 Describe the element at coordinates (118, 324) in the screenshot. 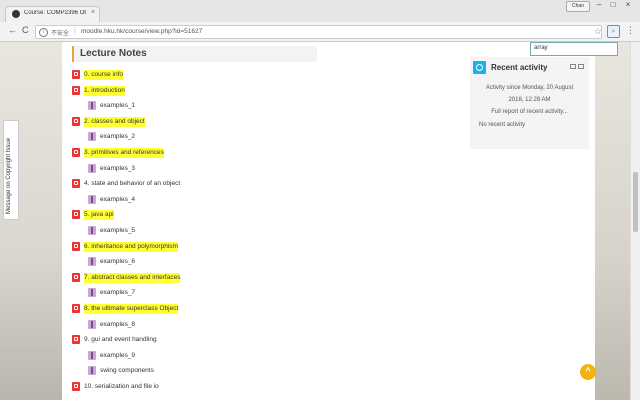

I see `resource-label: examples_8` at that location.